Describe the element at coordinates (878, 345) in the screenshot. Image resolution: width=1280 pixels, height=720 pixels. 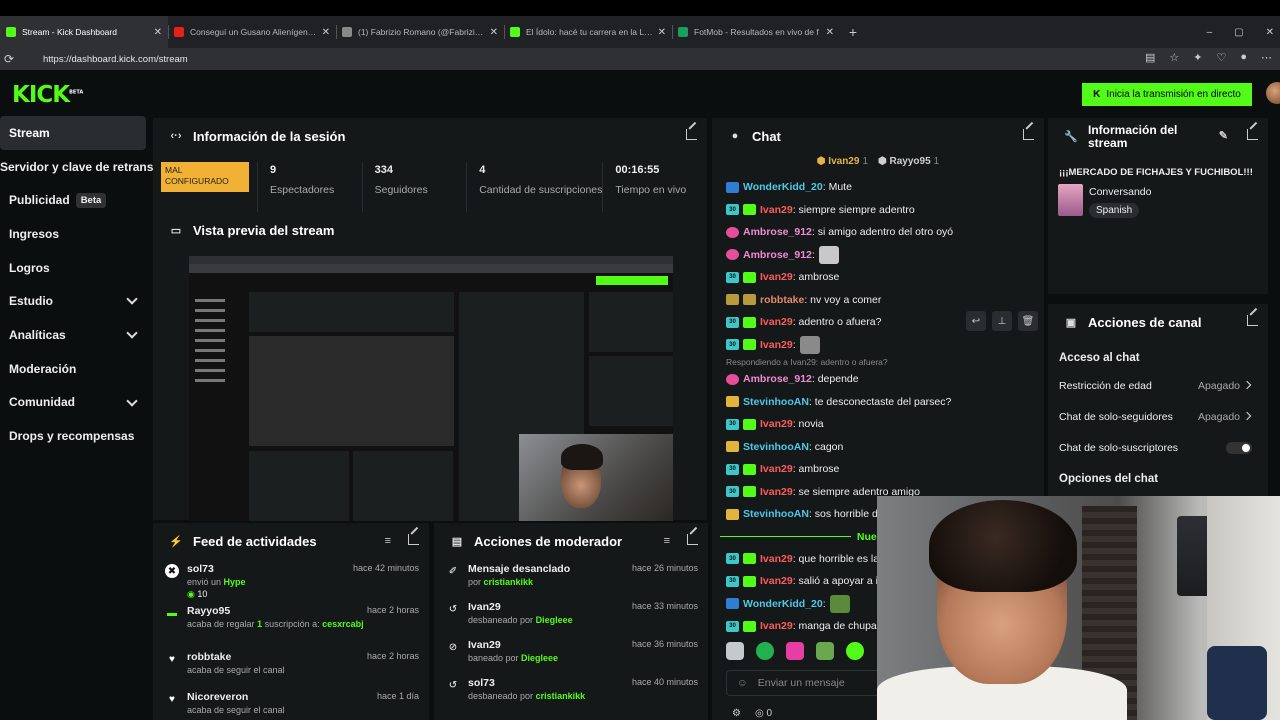
I see `chat-message: 30 Ivan29:` at that location.